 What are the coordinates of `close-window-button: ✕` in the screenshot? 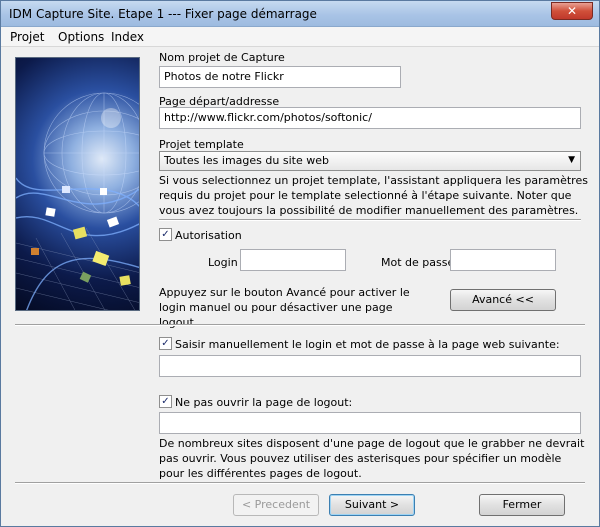 It's located at (572, 11).